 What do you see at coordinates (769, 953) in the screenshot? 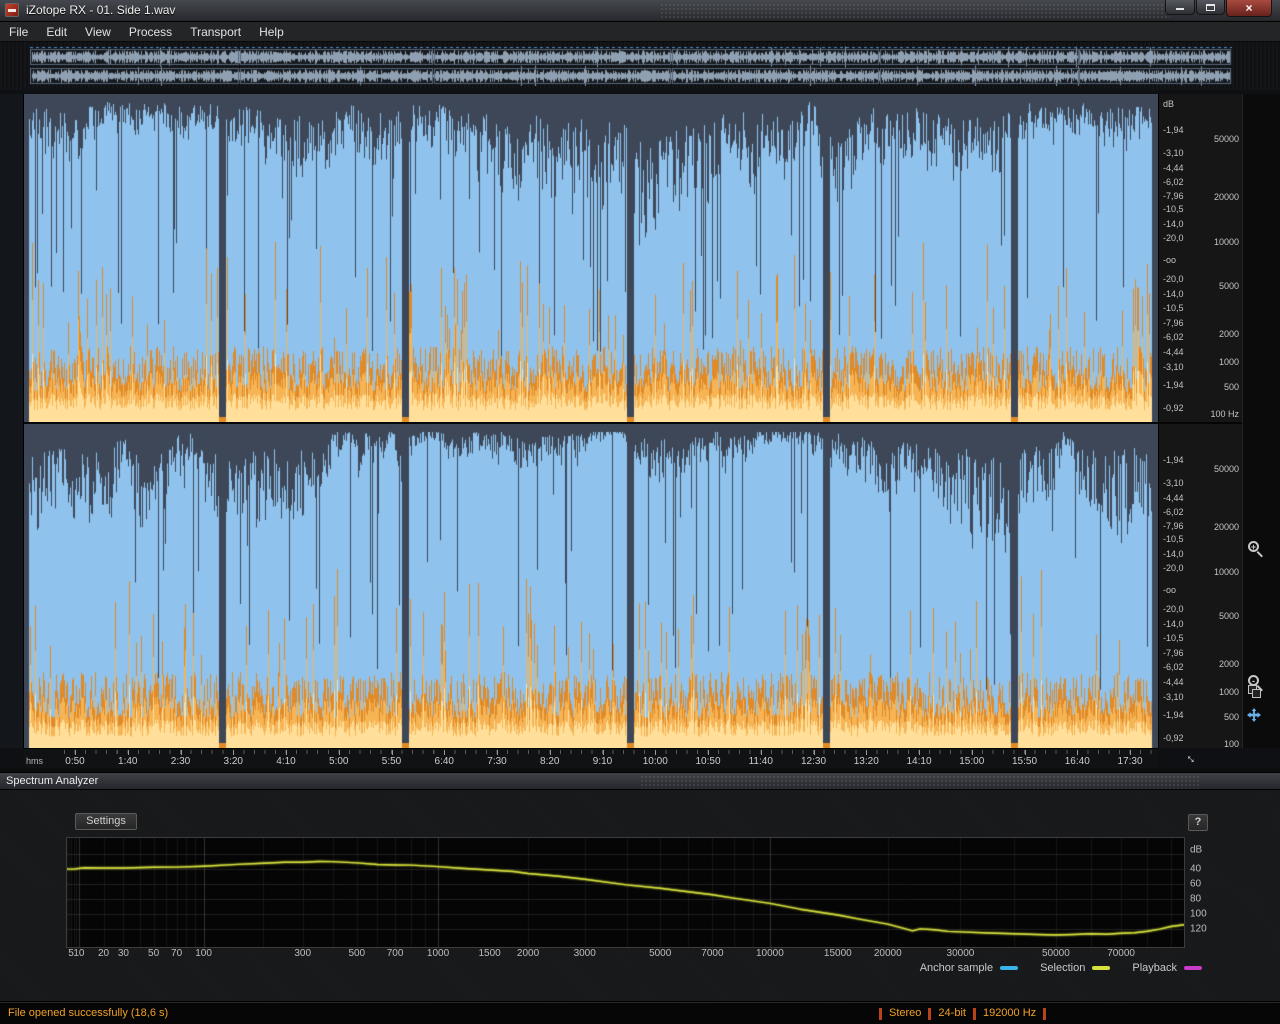
I see `spectrum-freq-tick: 10000` at bounding box center [769, 953].